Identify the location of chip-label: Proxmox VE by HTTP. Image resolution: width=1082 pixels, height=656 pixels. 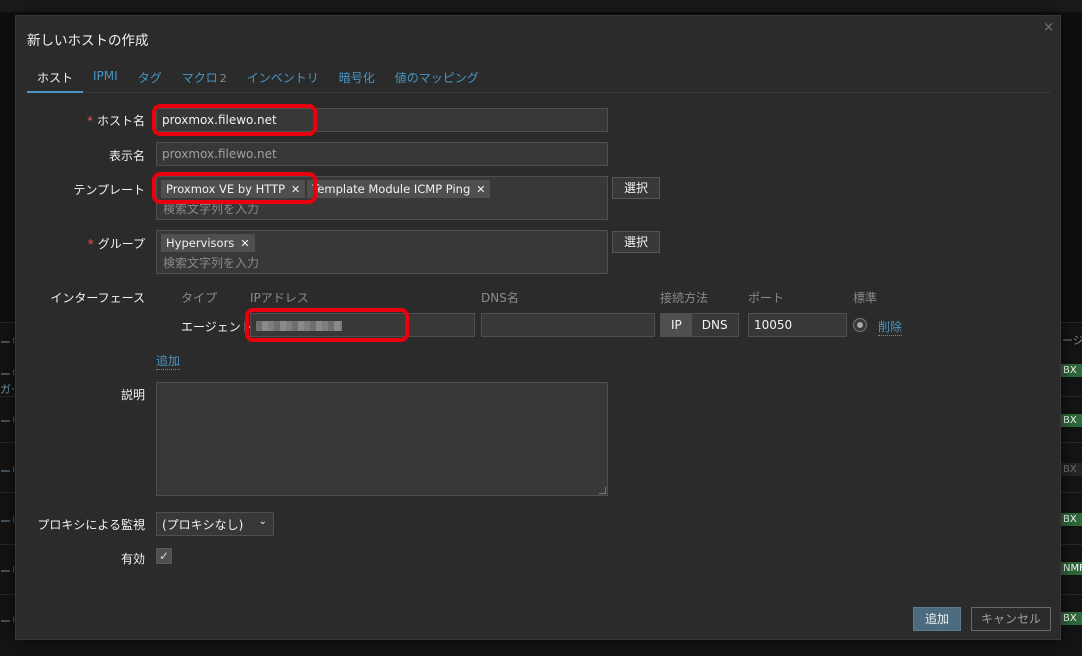
(226, 189).